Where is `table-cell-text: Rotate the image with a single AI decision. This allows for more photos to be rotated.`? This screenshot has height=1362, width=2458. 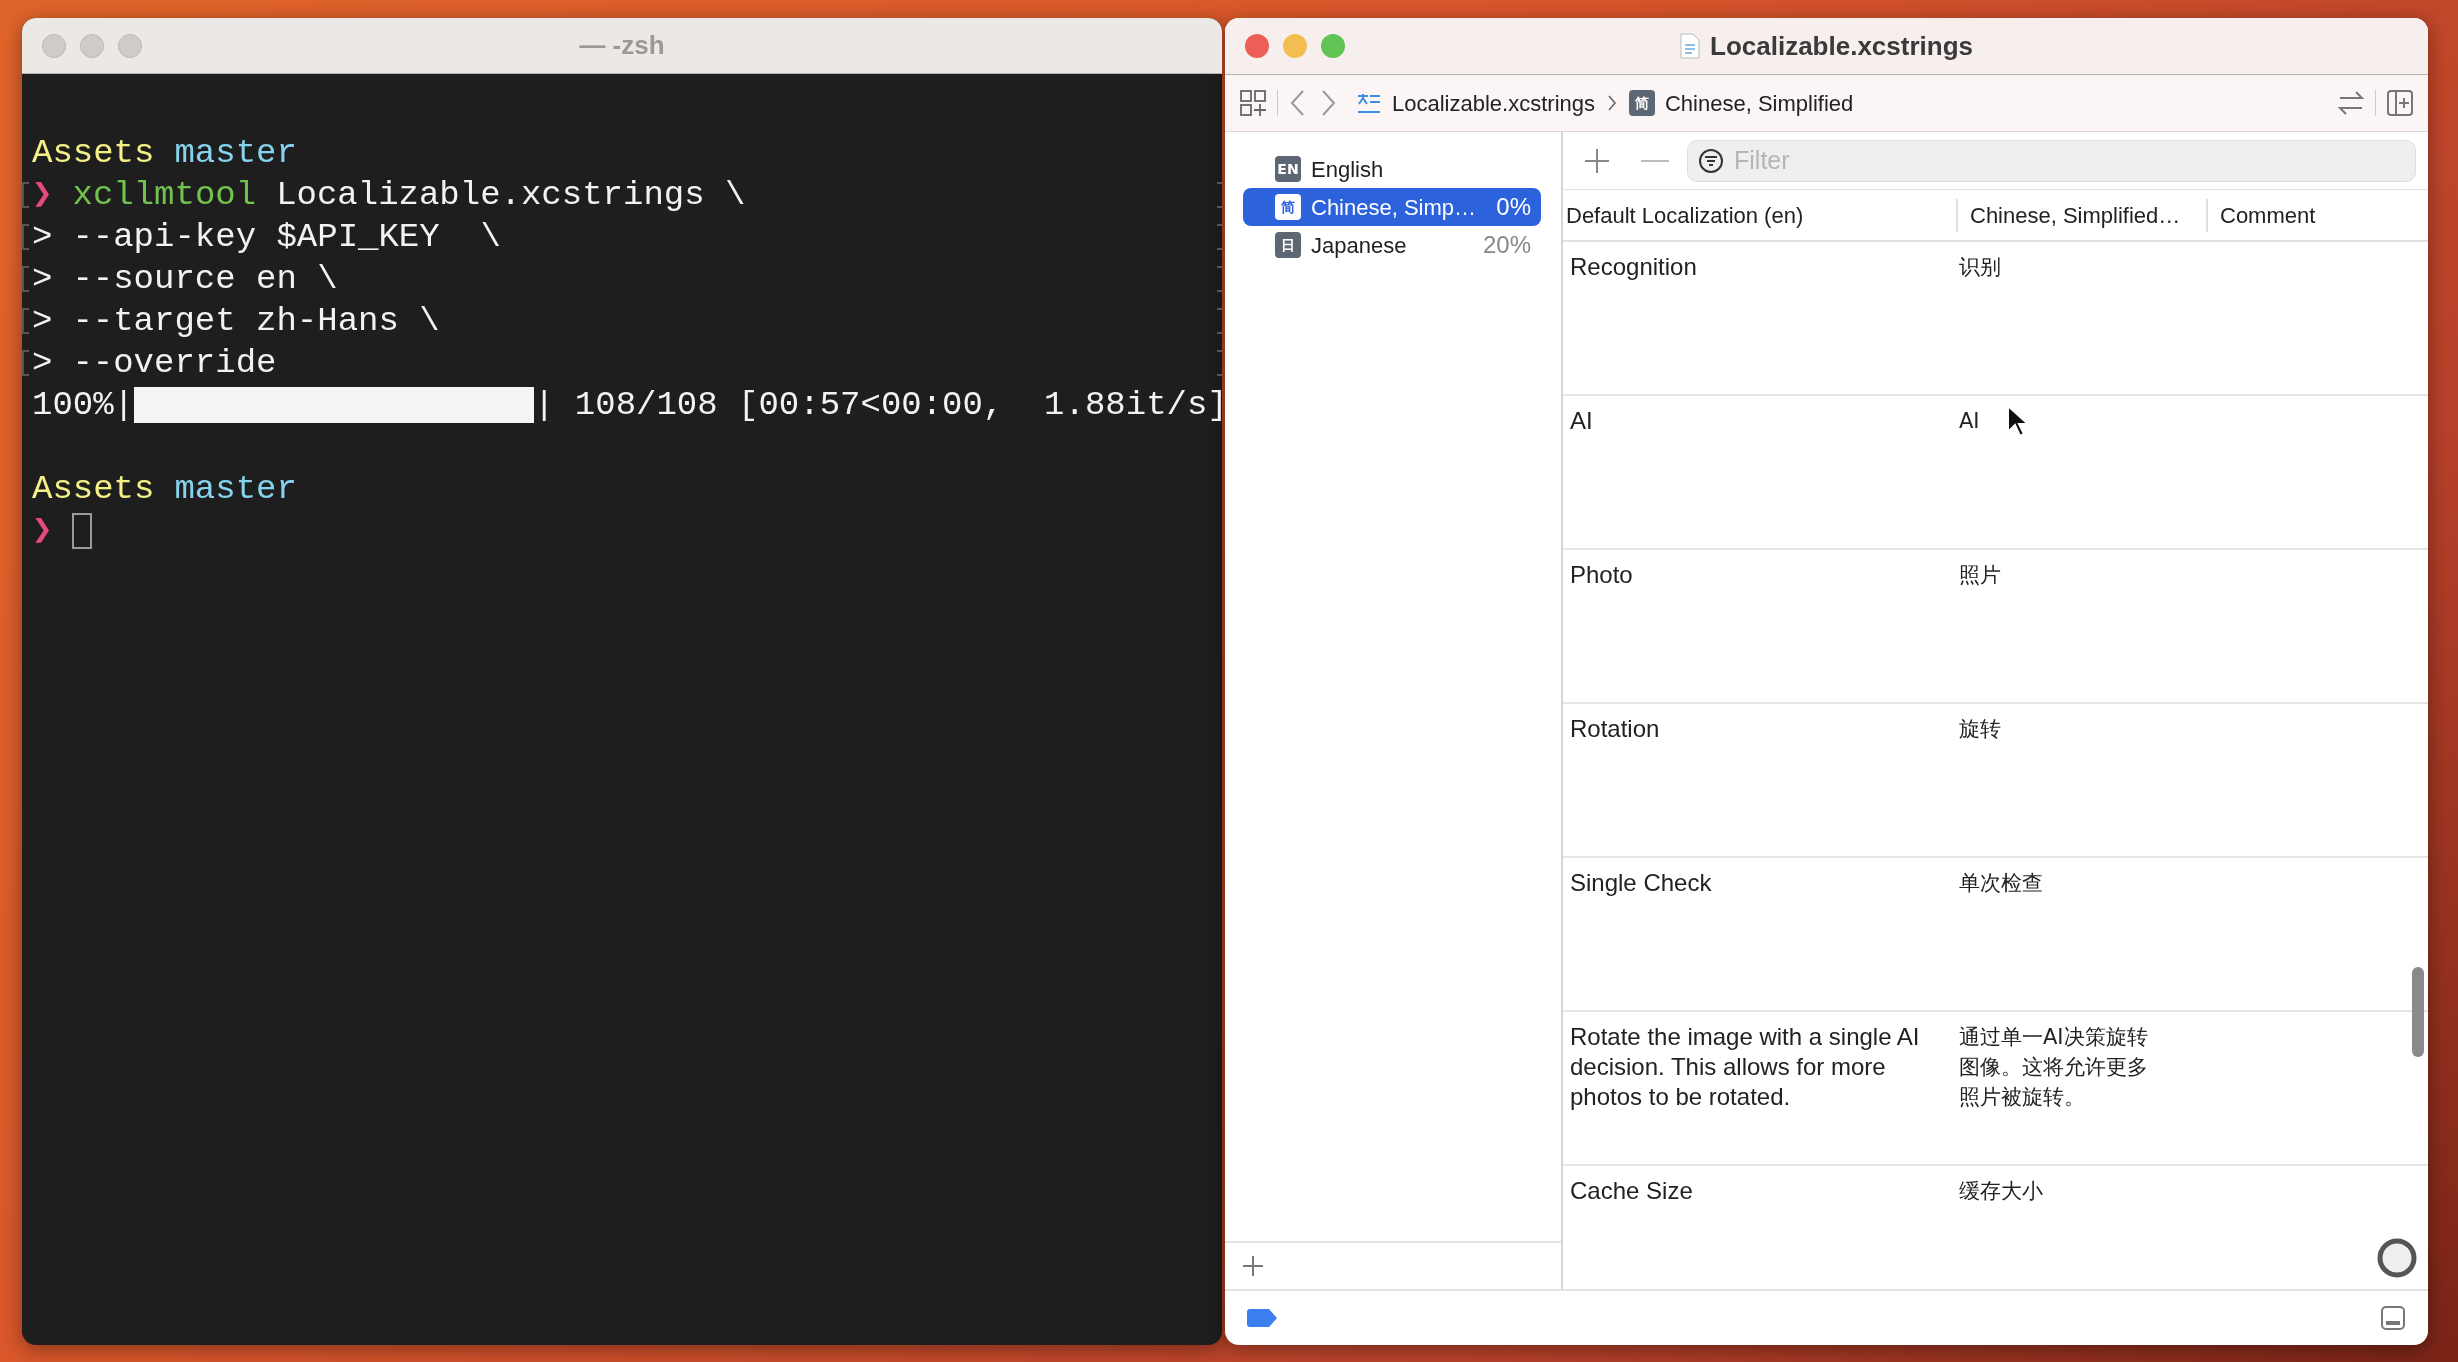 table-cell-text: Rotate the image with a single AI decision. This allows for more photos to be rotated. is located at coordinates (1745, 1067).